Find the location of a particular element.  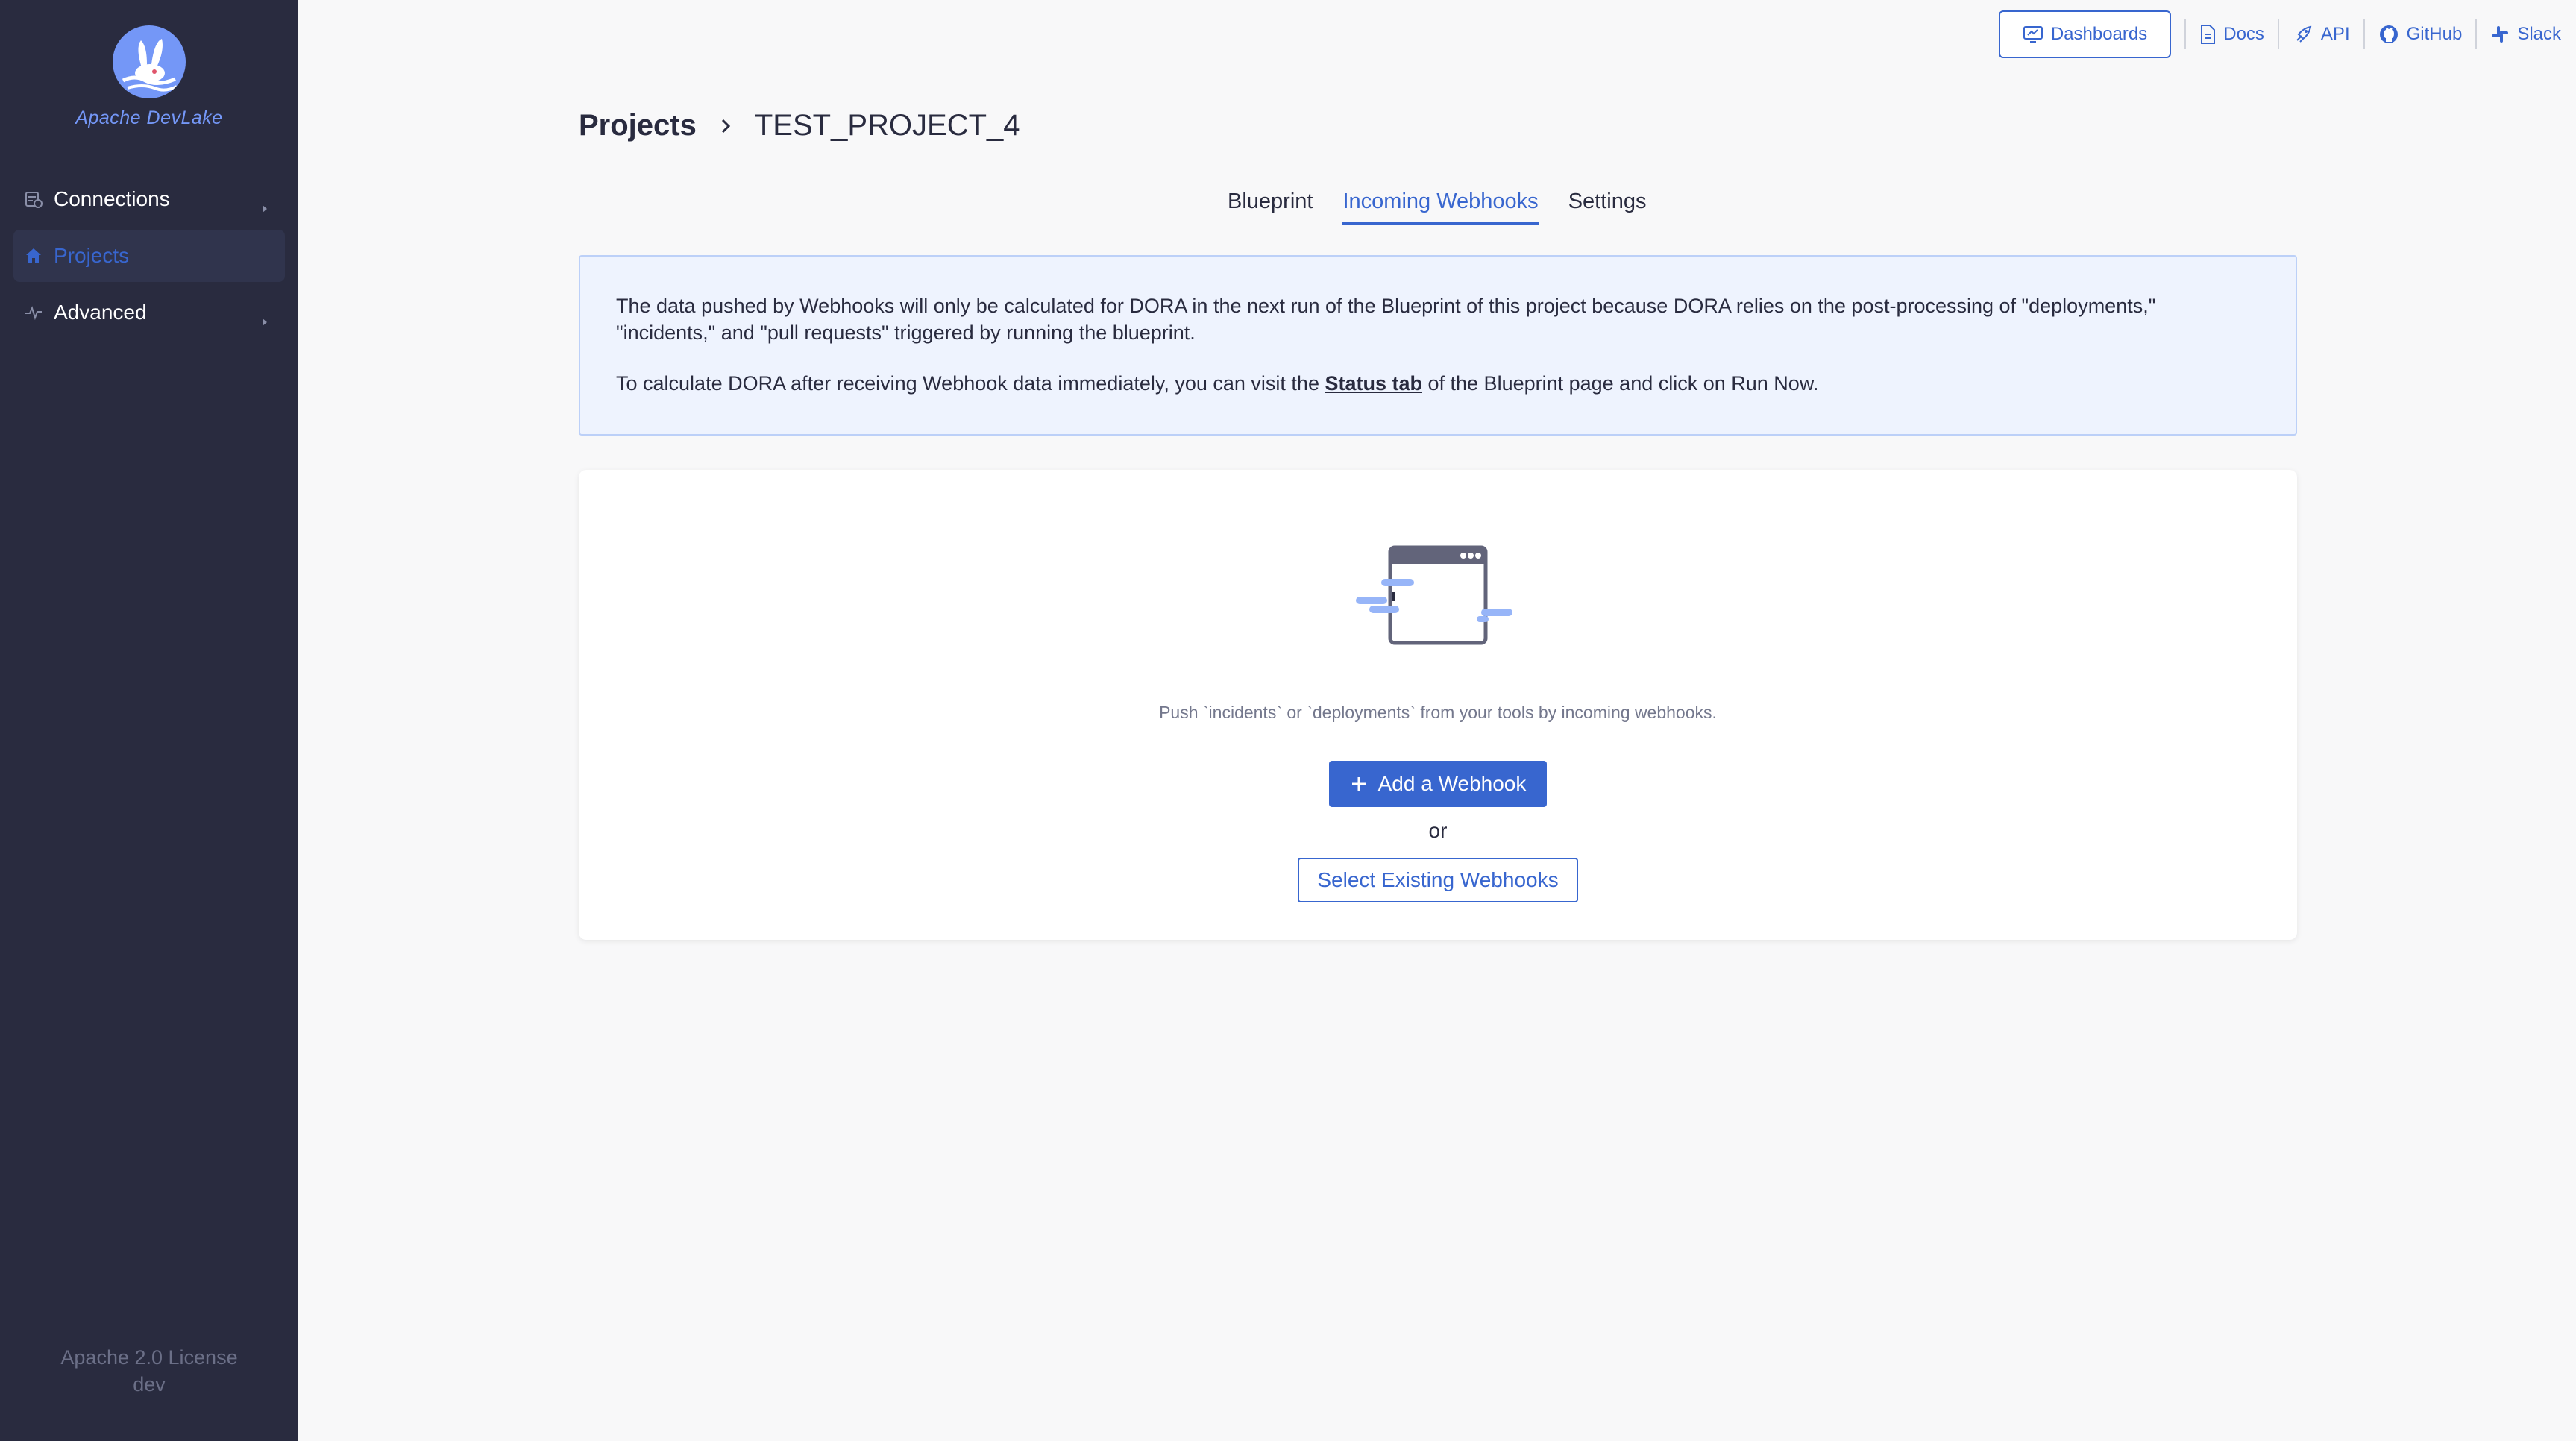

breadcrumb: Projects TEST_PROJECT_4 is located at coordinates (800, 125).